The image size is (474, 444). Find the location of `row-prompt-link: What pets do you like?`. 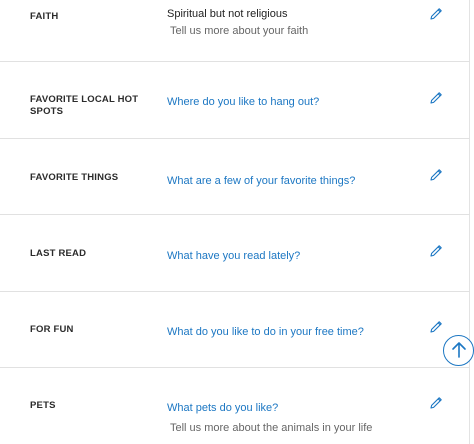

row-prompt-link: What pets do you like? is located at coordinates (222, 408).